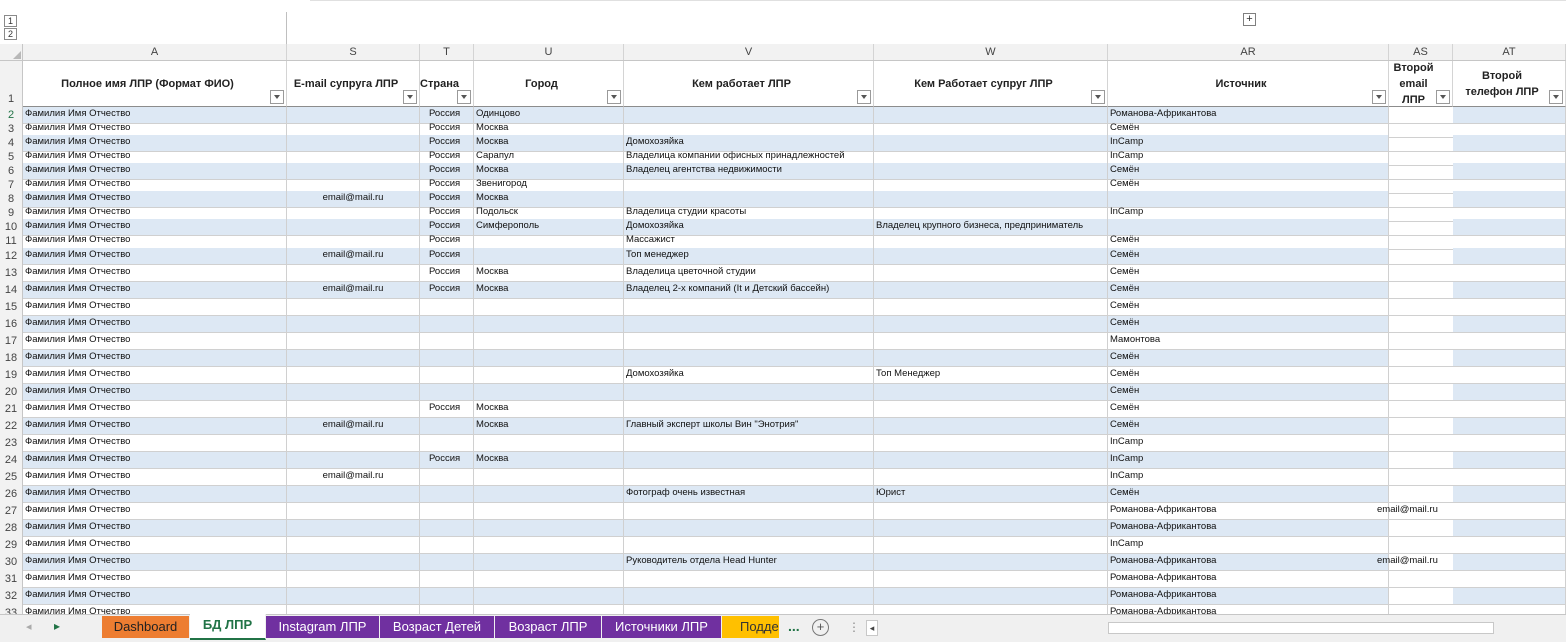 The height and width of the screenshot is (642, 1566). What do you see at coordinates (410, 97) in the screenshot?
I see `filter-dropdown-icon-s` at bounding box center [410, 97].